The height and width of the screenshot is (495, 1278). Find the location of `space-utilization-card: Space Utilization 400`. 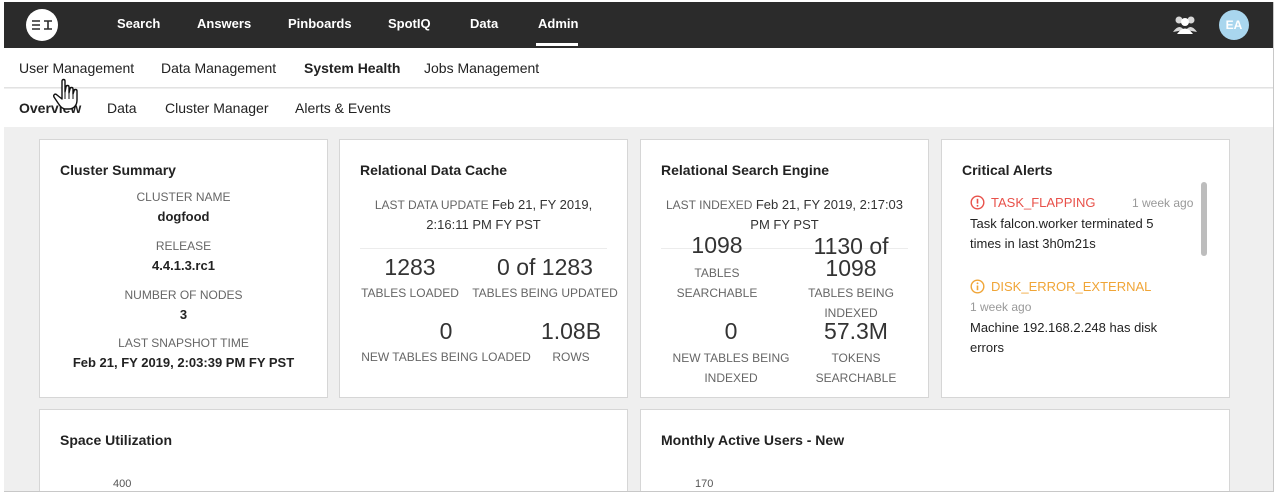

space-utilization-card: Space Utilization 400 is located at coordinates (333, 450).